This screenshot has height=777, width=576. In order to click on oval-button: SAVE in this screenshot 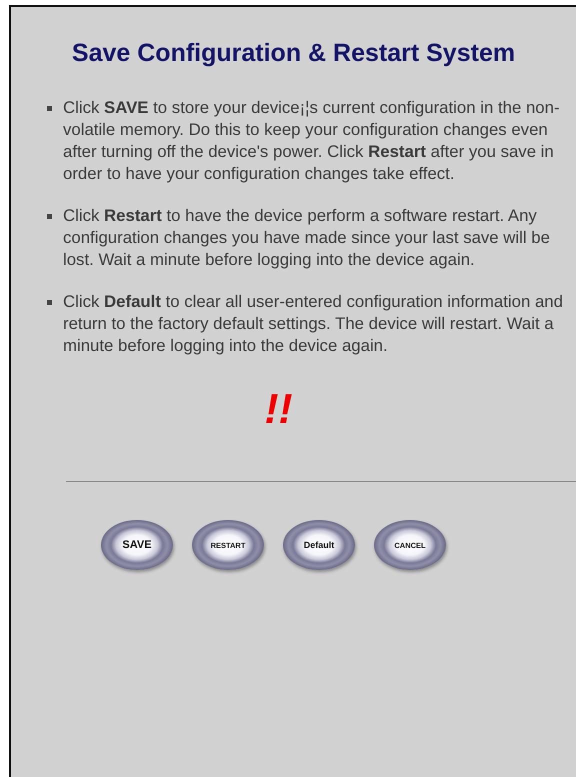, I will do `click(137, 545)`.